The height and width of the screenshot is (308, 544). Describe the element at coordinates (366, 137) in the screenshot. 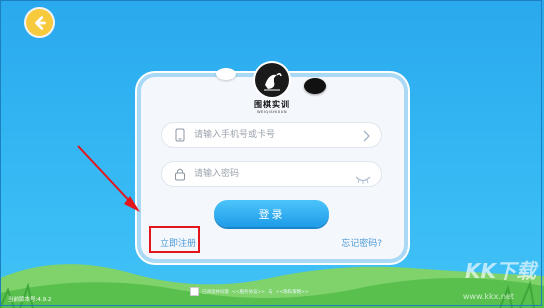

I see `chevron-right-icon` at that location.